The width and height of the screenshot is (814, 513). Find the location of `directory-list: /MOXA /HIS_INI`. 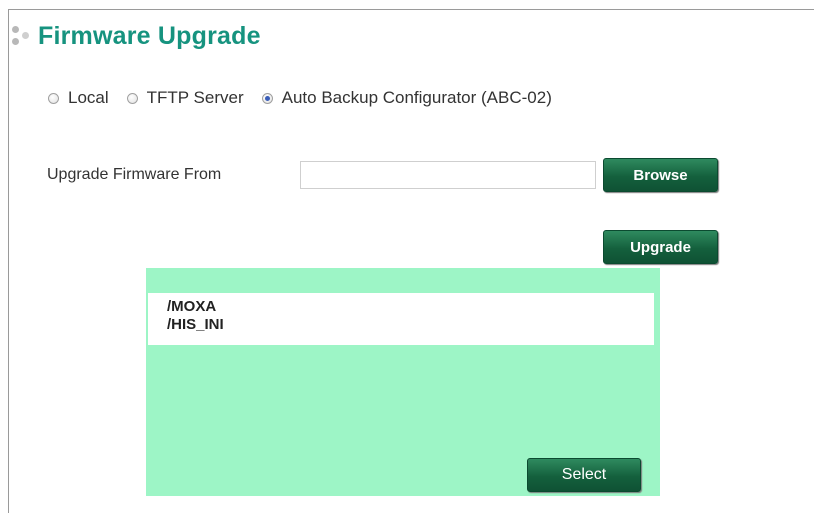

directory-list: /MOXA /HIS_INI is located at coordinates (401, 319).